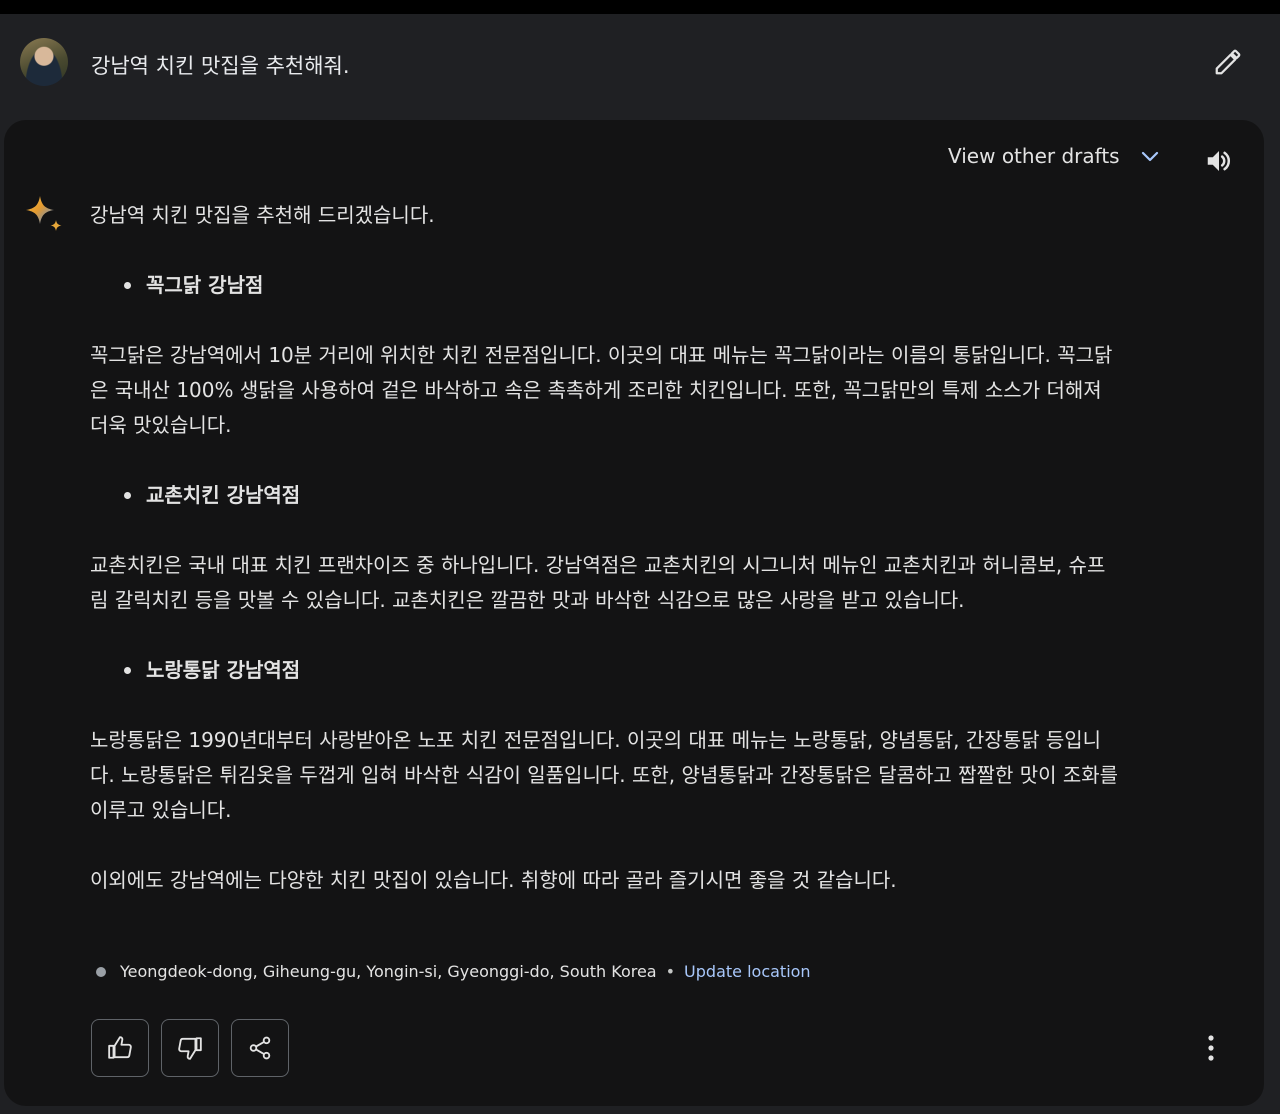 This screenshot has height=1114, width=1280. I want to click on restaurant-name: 노랑통닭 강남역점, so click(223, 670).